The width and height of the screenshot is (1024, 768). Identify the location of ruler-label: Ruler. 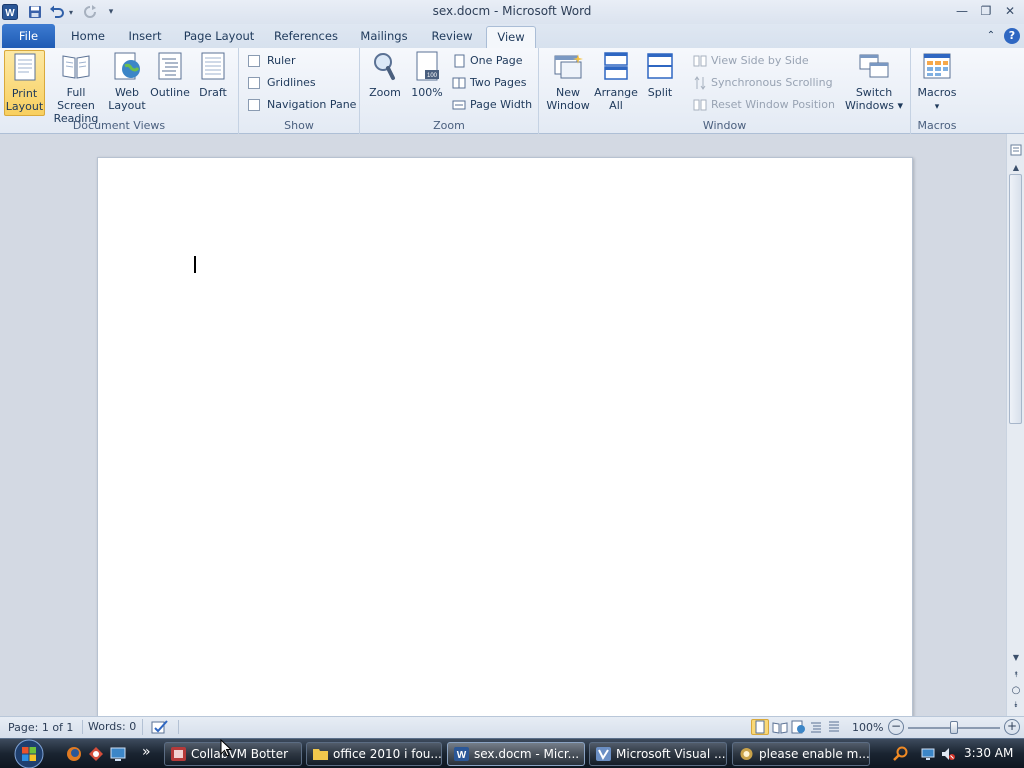
(281, 60).